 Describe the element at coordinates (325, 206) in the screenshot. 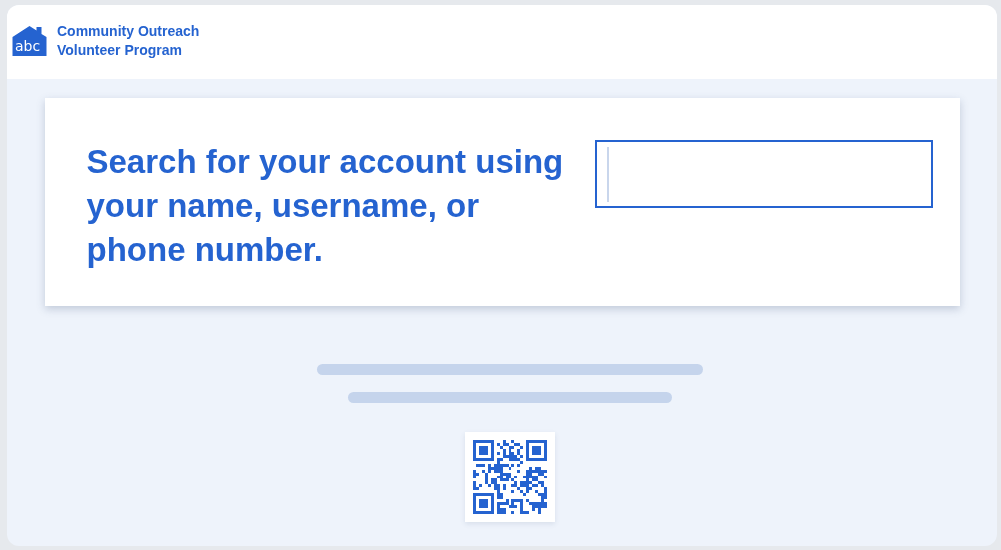

I see `prompt-text: Search for your account using your name, username, or phone number.` at that location.